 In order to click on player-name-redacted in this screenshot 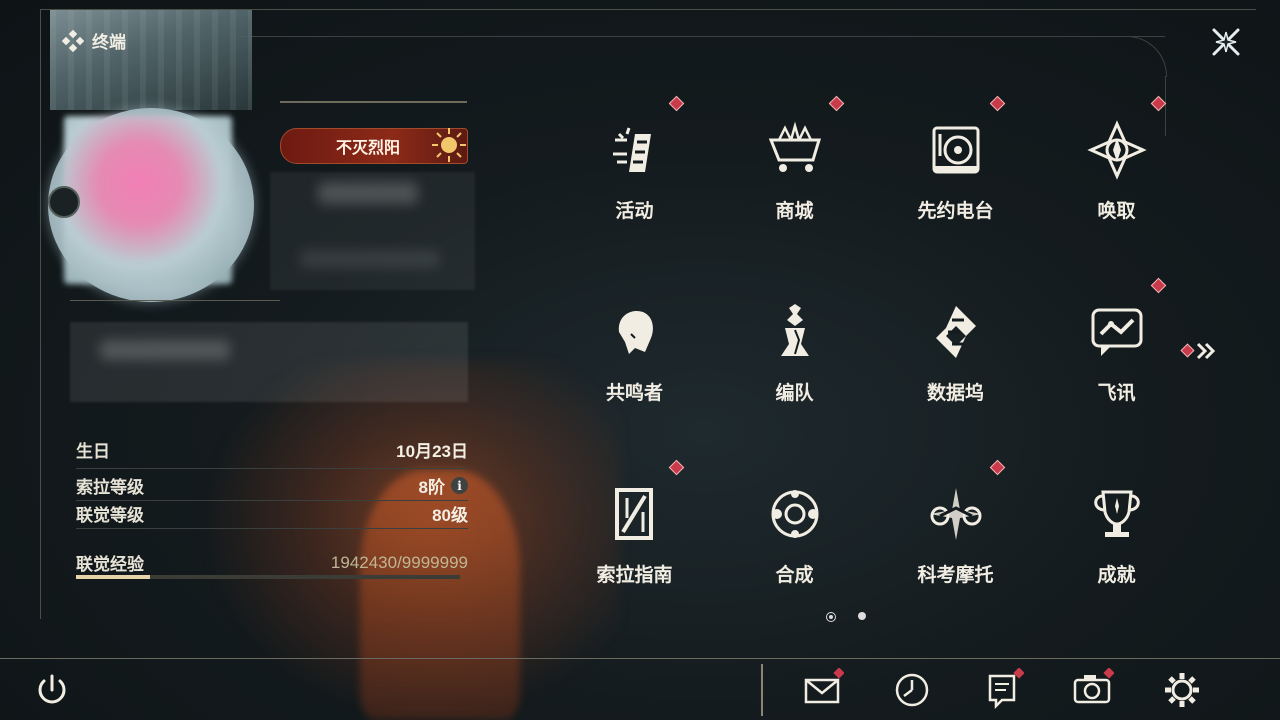, I will do `click(368, 193)`.